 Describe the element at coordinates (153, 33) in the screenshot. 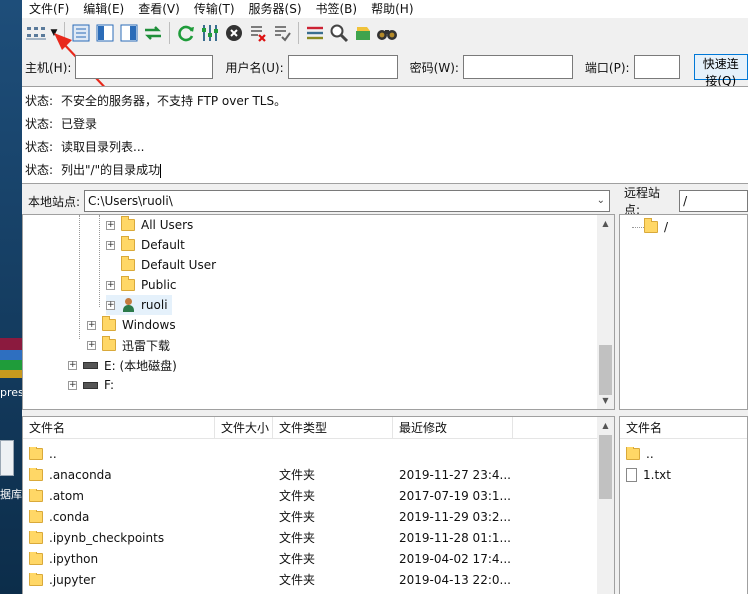

I see `toggle-queue-button` at that location.